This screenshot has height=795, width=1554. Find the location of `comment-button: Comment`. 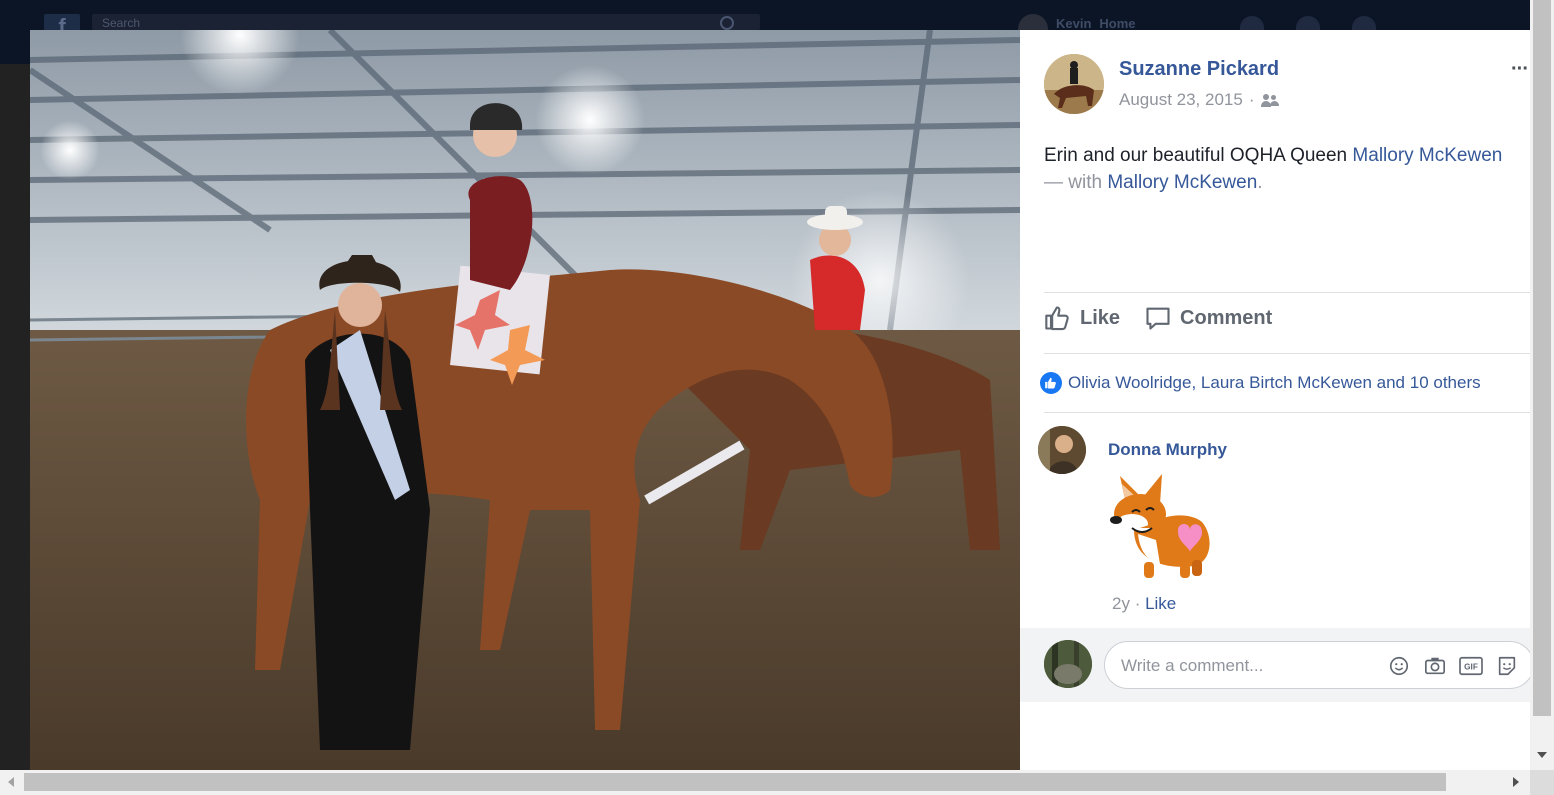

comment-button: Comment is located at coordinates (1208, 318).